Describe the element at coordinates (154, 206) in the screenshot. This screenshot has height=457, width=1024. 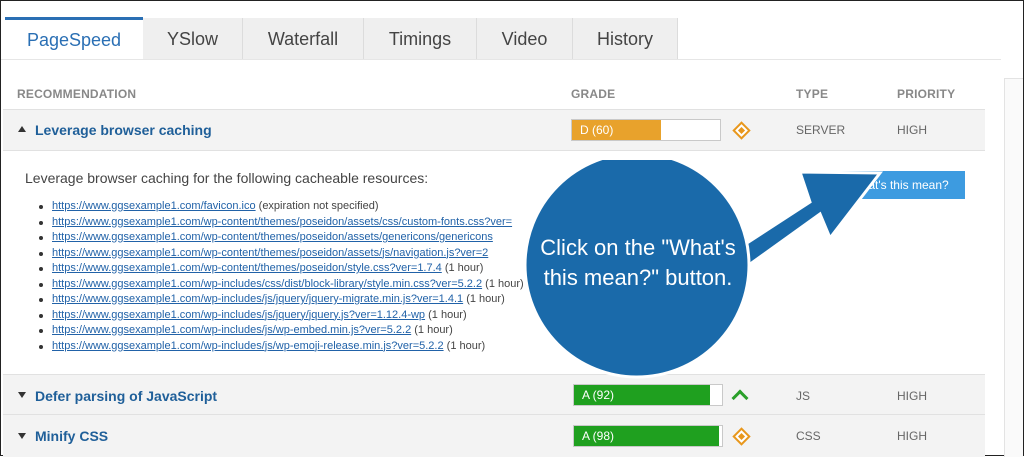
I see `resource-link: https://www.ggsexample1.com/favicon.ico` at that location.